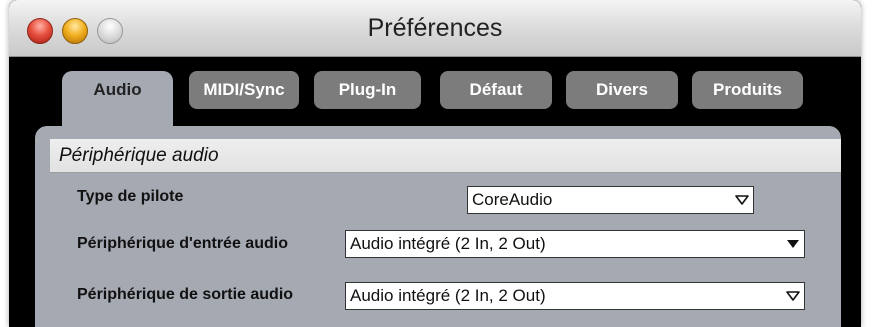 The image size is (874, 327). Describe the element at coordinates (130, 196) in the screenshot. I see `driver-type-label: Type de pilote` at that location.